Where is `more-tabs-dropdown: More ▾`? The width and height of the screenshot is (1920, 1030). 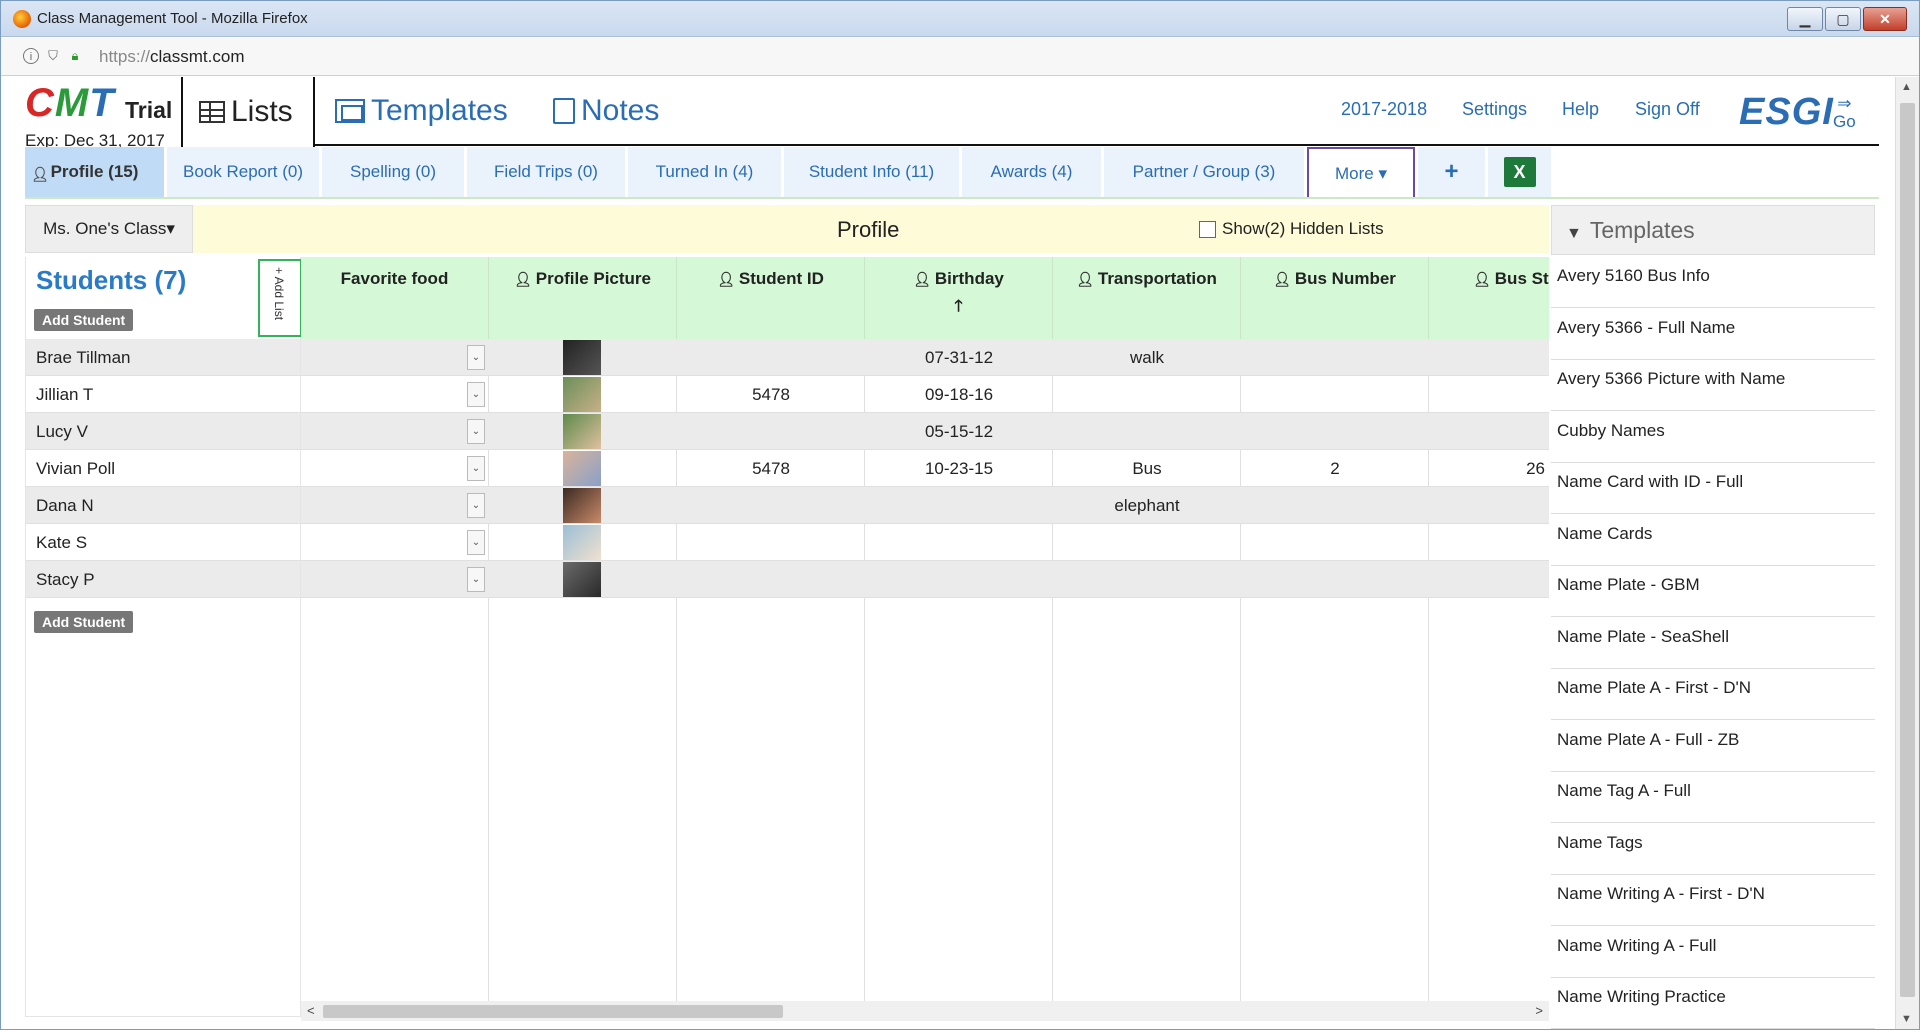 more-tabs-dropdown: More ▾ is located at coordinates (1361, 172).